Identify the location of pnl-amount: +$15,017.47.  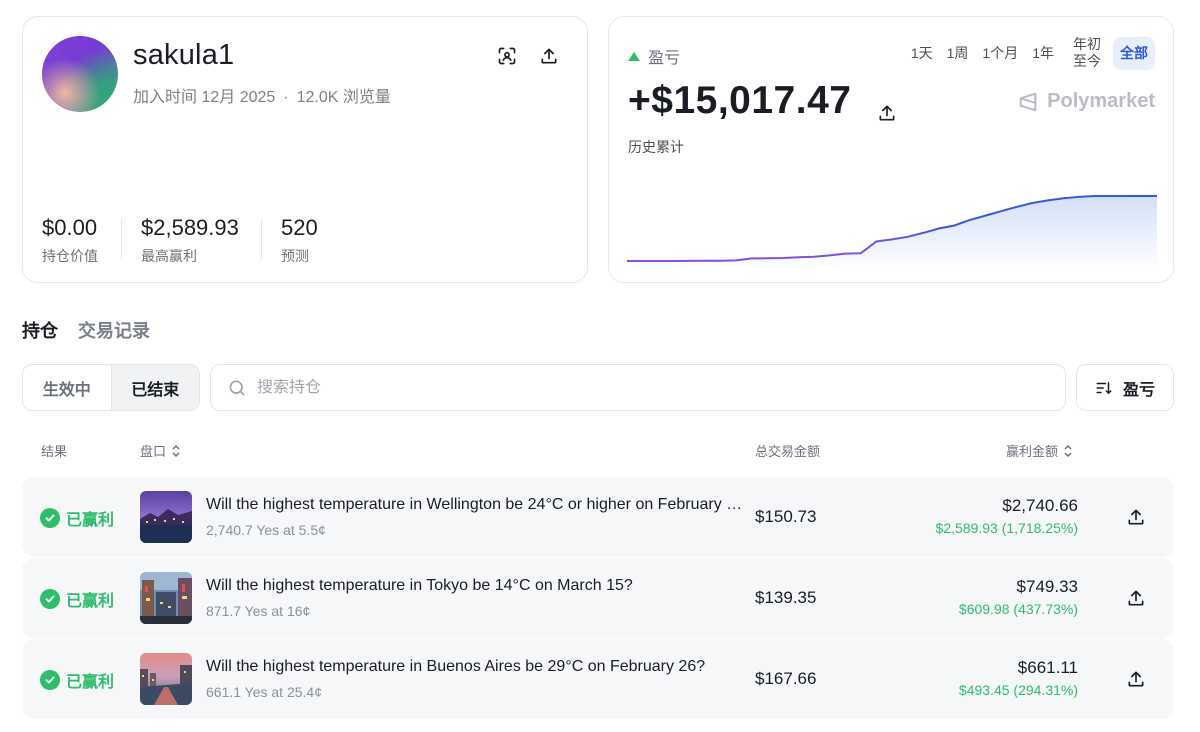
(740, 100).